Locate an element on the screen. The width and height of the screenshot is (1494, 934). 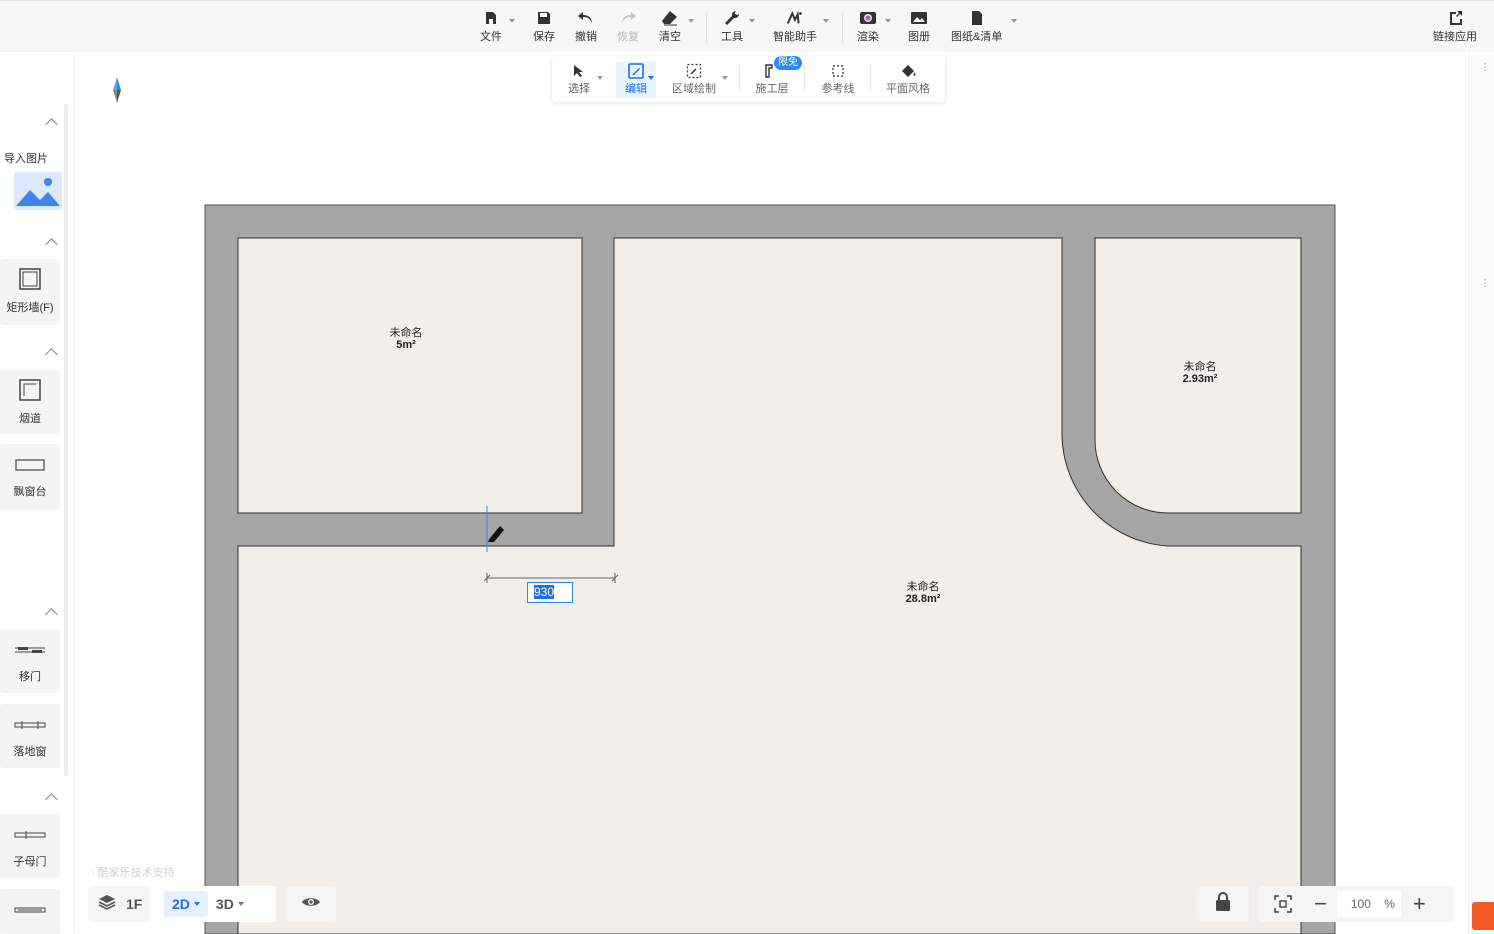
lock-button is located at coordinates (1223, 904).